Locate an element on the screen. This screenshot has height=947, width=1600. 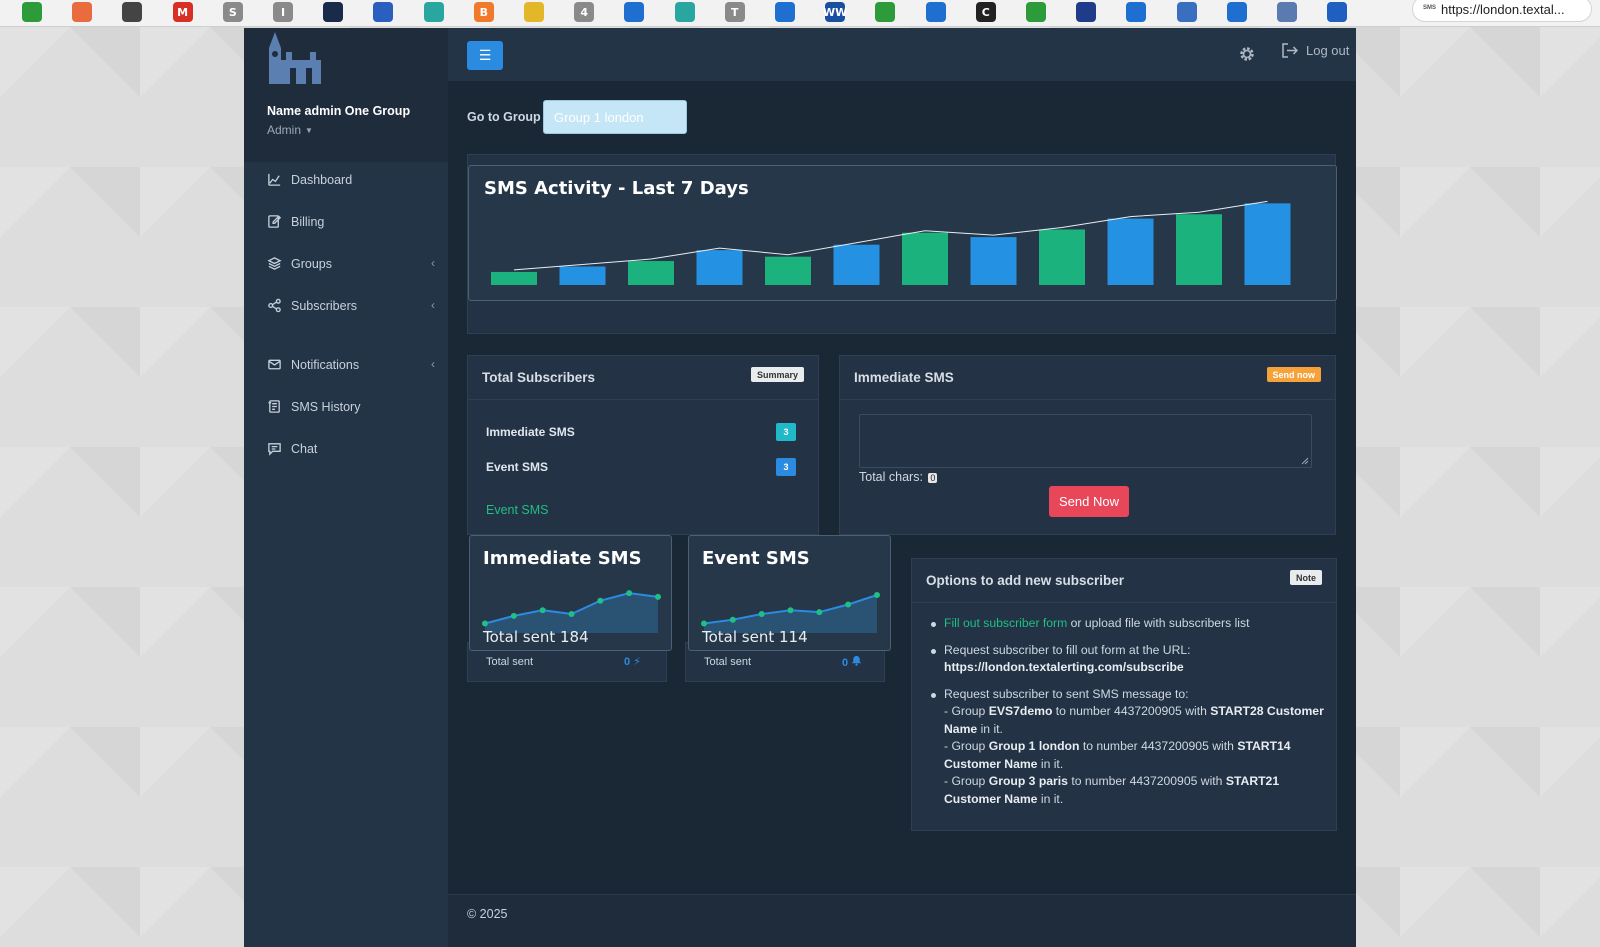
bookmark-27-icon is located at coordinates (1337, 12).